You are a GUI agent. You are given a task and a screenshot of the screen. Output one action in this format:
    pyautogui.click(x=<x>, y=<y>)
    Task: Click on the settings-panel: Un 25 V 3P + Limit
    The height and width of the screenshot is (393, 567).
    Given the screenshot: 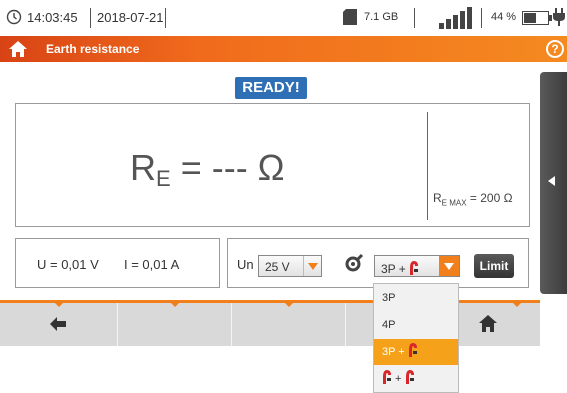 What is the action you would take?
    pyautogui.click(x=378, y=263)
    